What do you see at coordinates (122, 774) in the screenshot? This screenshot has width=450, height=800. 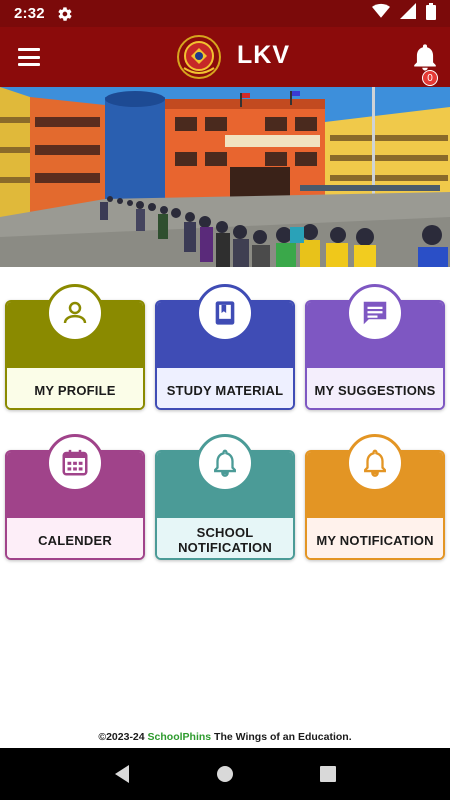 I see `back-icon` at bounding box center [122, 774].